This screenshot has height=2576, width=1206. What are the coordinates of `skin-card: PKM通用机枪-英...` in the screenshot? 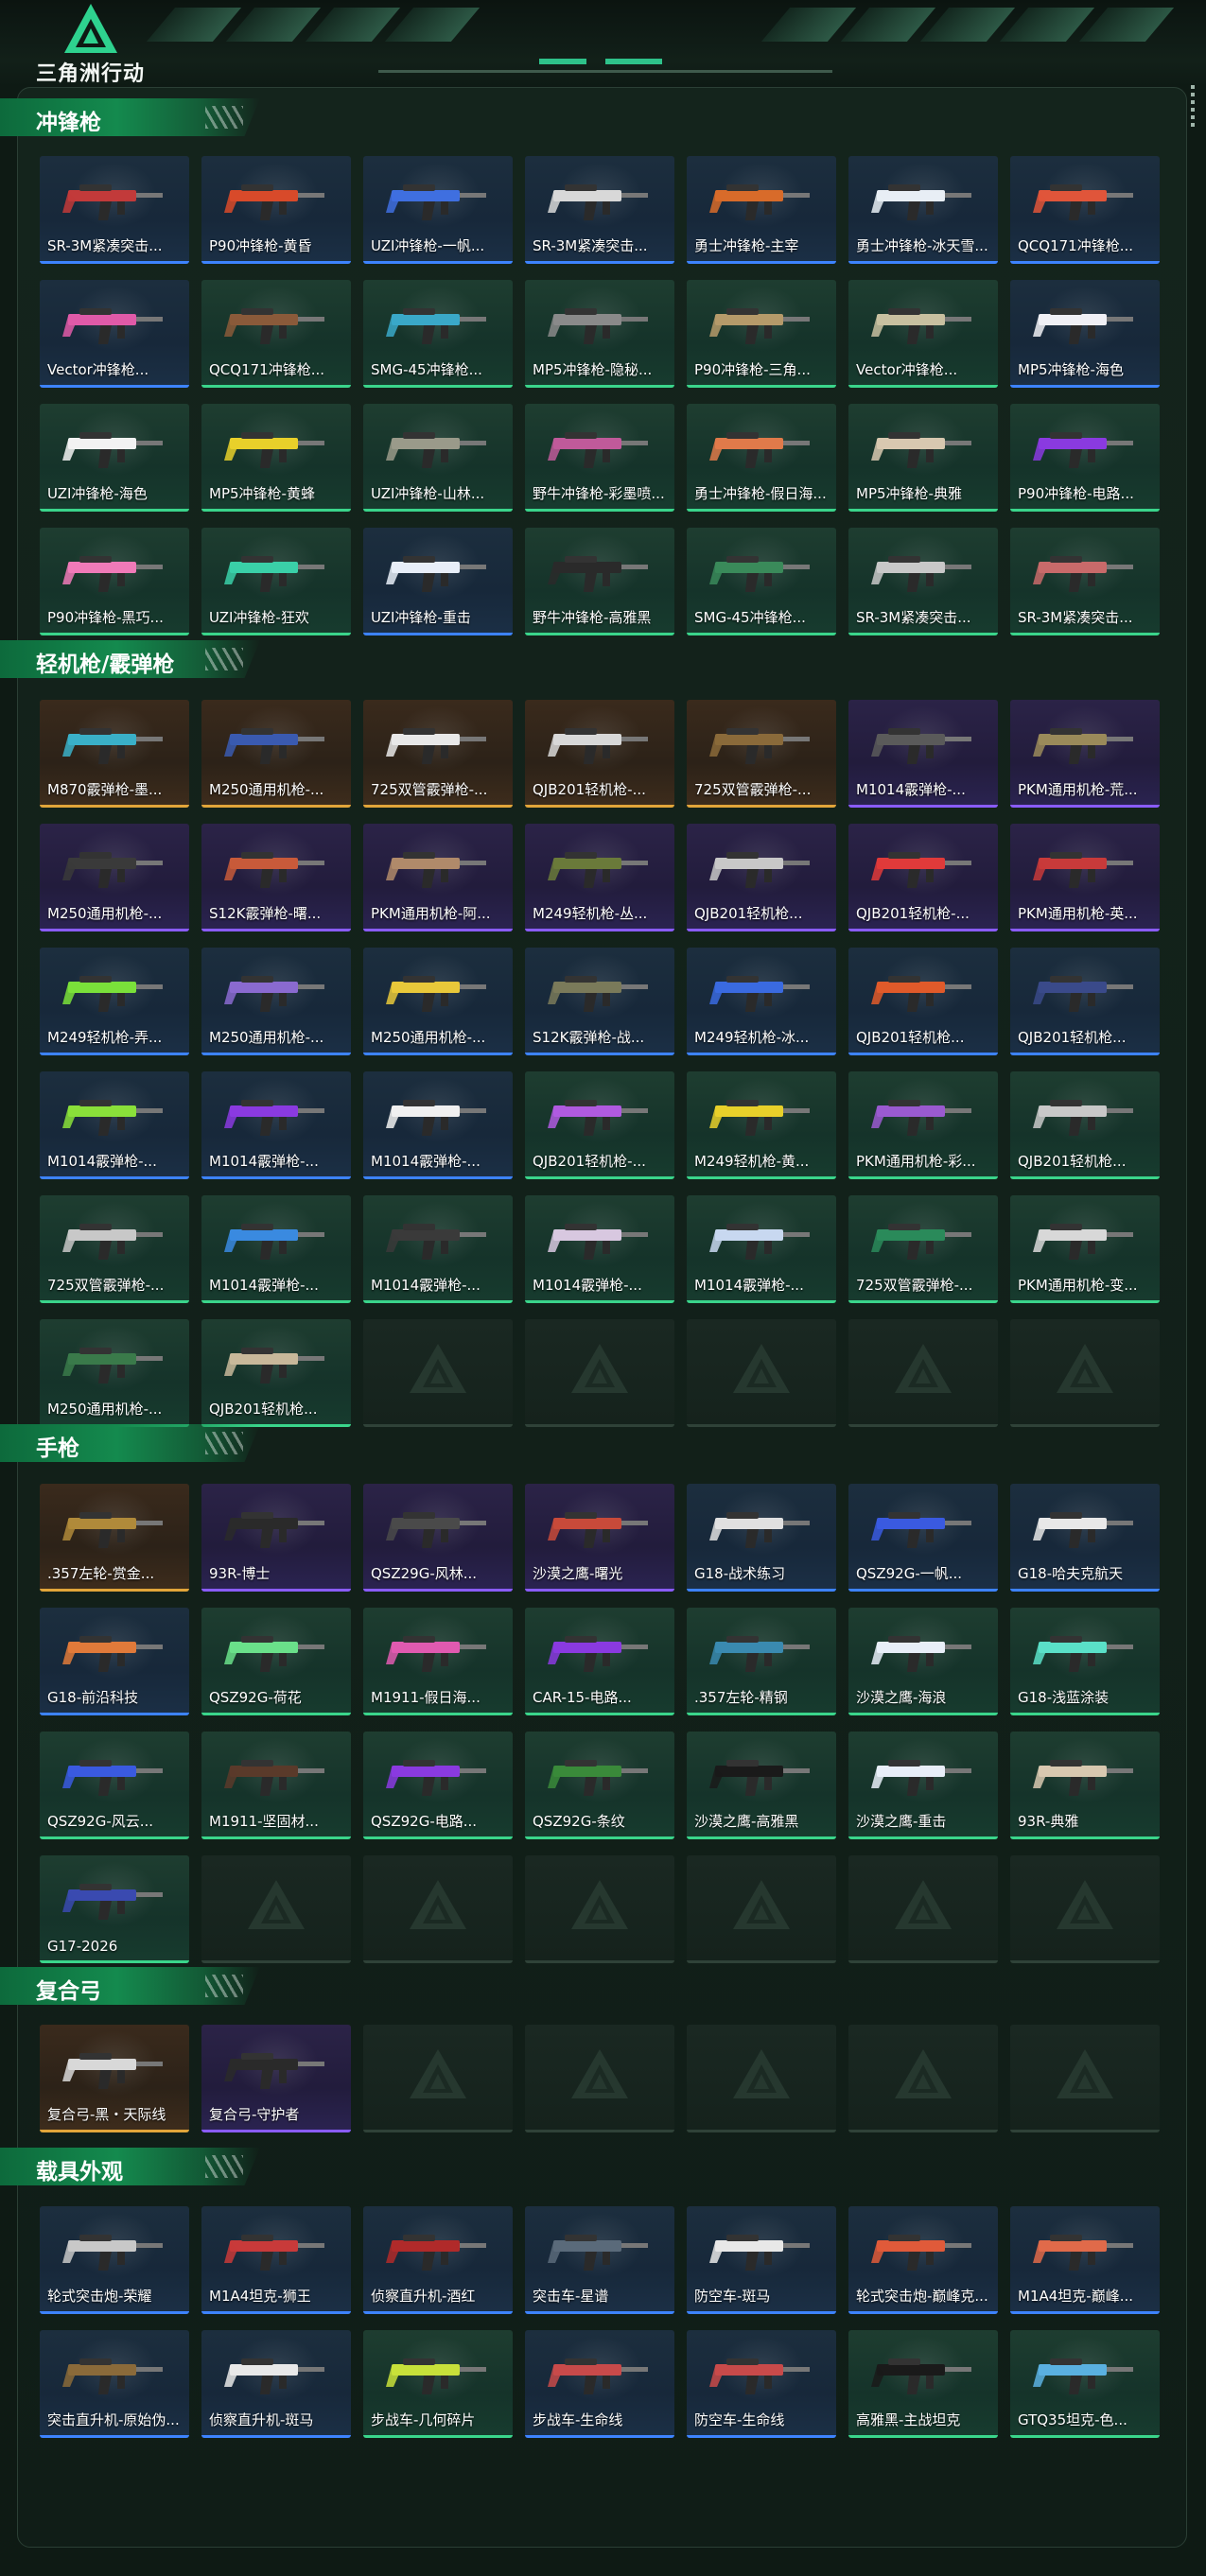 It's located at (1085, 877).